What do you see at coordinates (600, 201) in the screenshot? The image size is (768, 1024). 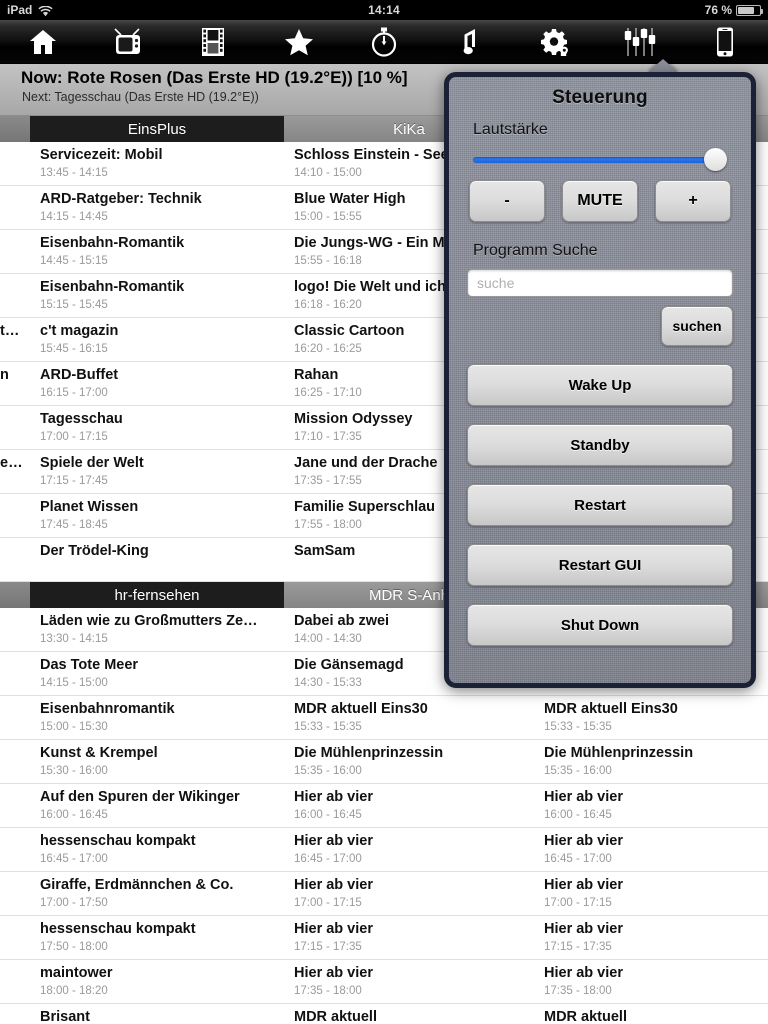 I see `mute-button: MUTE` at bounding box center [600, 201].